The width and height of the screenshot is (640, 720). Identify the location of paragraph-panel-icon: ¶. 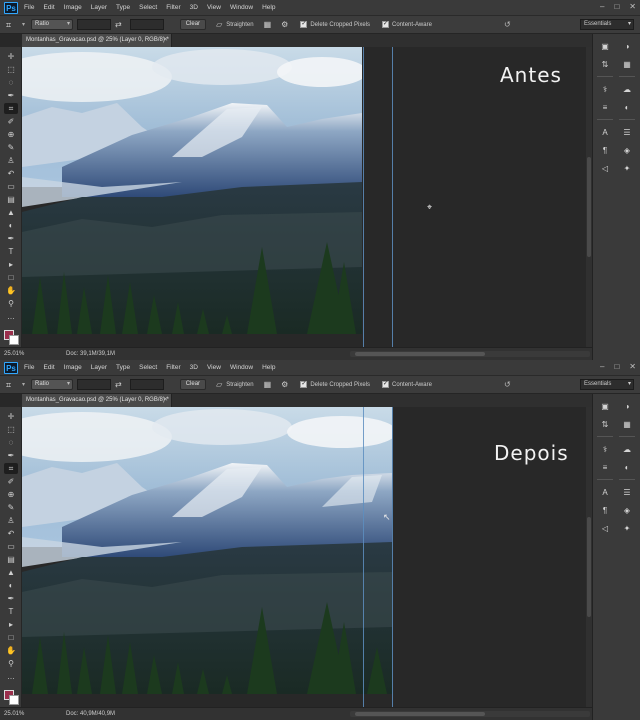
(605, 151).